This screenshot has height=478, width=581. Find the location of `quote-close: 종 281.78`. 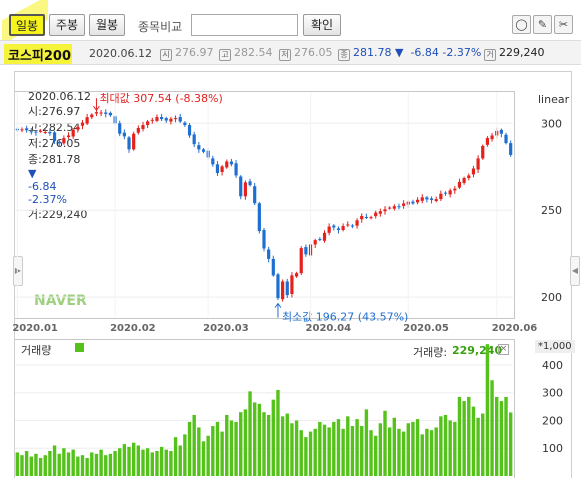

quote-close: 종 281.78 is located at coordinates (365, 53).